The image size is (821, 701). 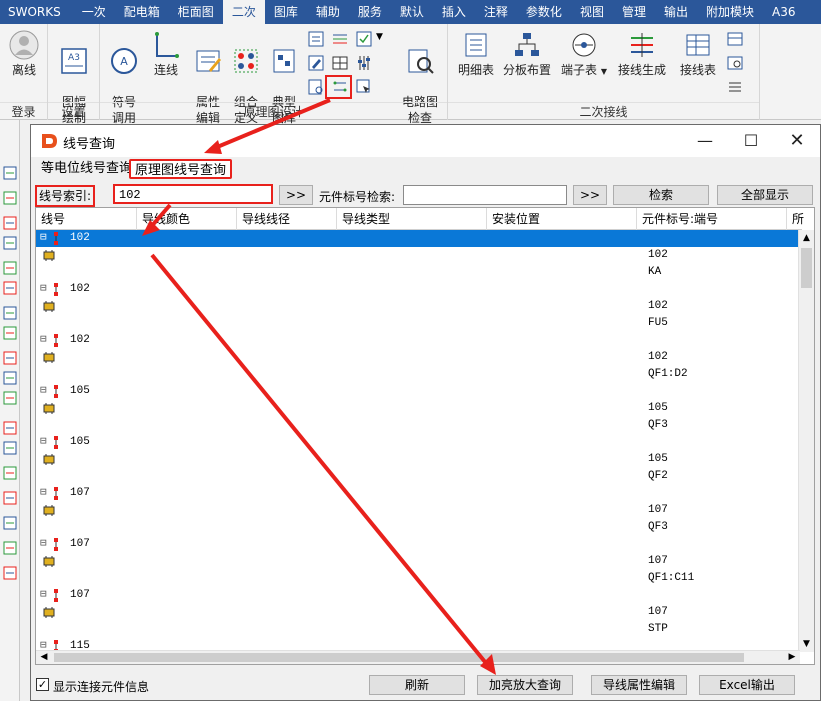 What do you see at coordinates (747, 685) in the screenshot?
I see `excel-export-button: Excel输出` at bounding box center [747, 685].